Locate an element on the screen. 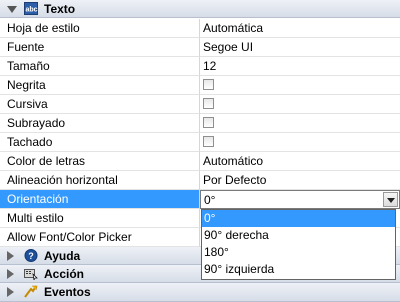 The width and height of the screenshot is (400, 302). property-name: Cursiva is located at coordinates (100, 104).